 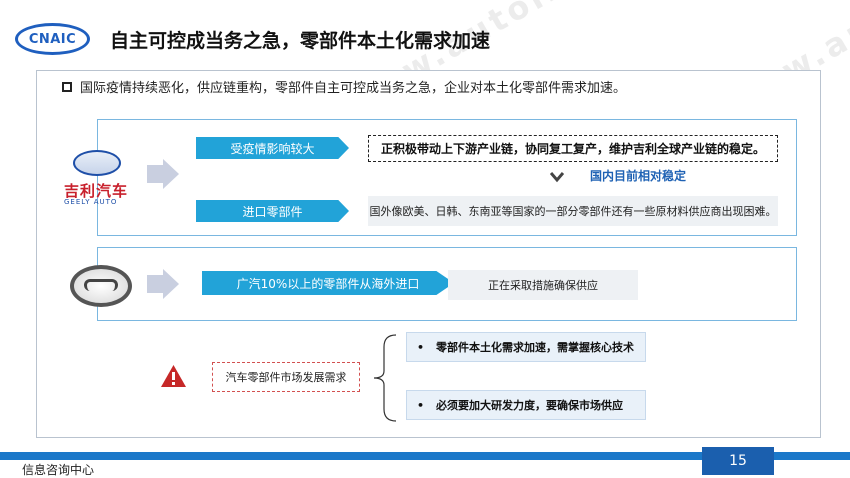 What do you see at coordinates (573, 148) in the screenshot?
I see `geely-impact-detail: 正积极带动上下游产业链，协同复工复产，维护吉利全球产业链的稳定。` at bounding box center [573, 148].